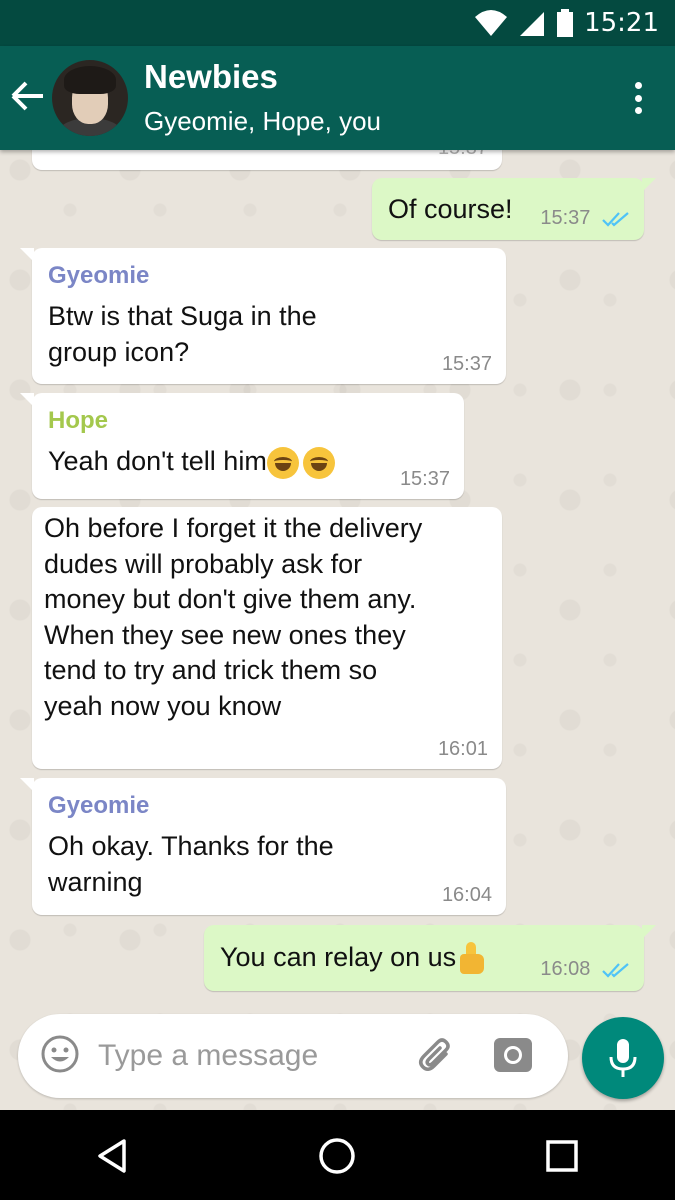  What do you see at coordinates (211, 77) in the screenshot?
I see `group-title: Newbies` at bounding box center [211, 77].